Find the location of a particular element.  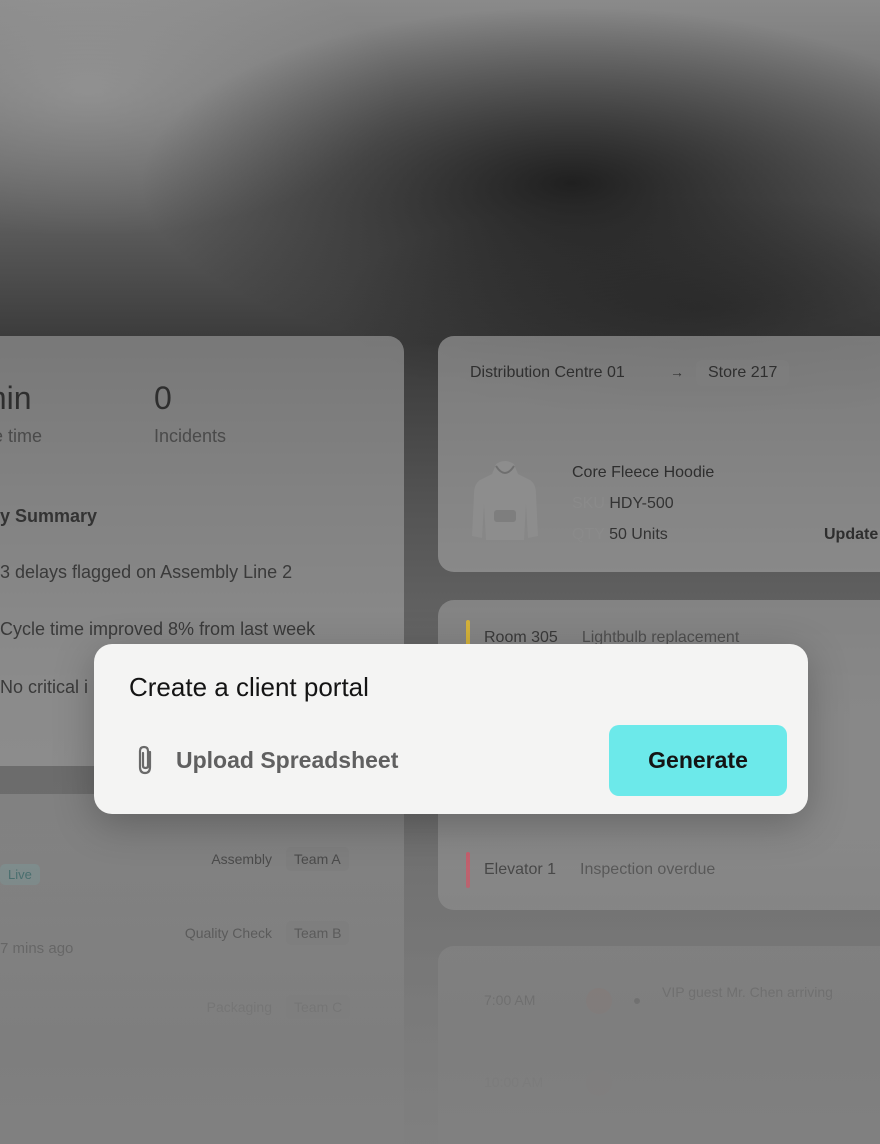

prompt-input: Create a client portal is located at coordinates (249, 687).